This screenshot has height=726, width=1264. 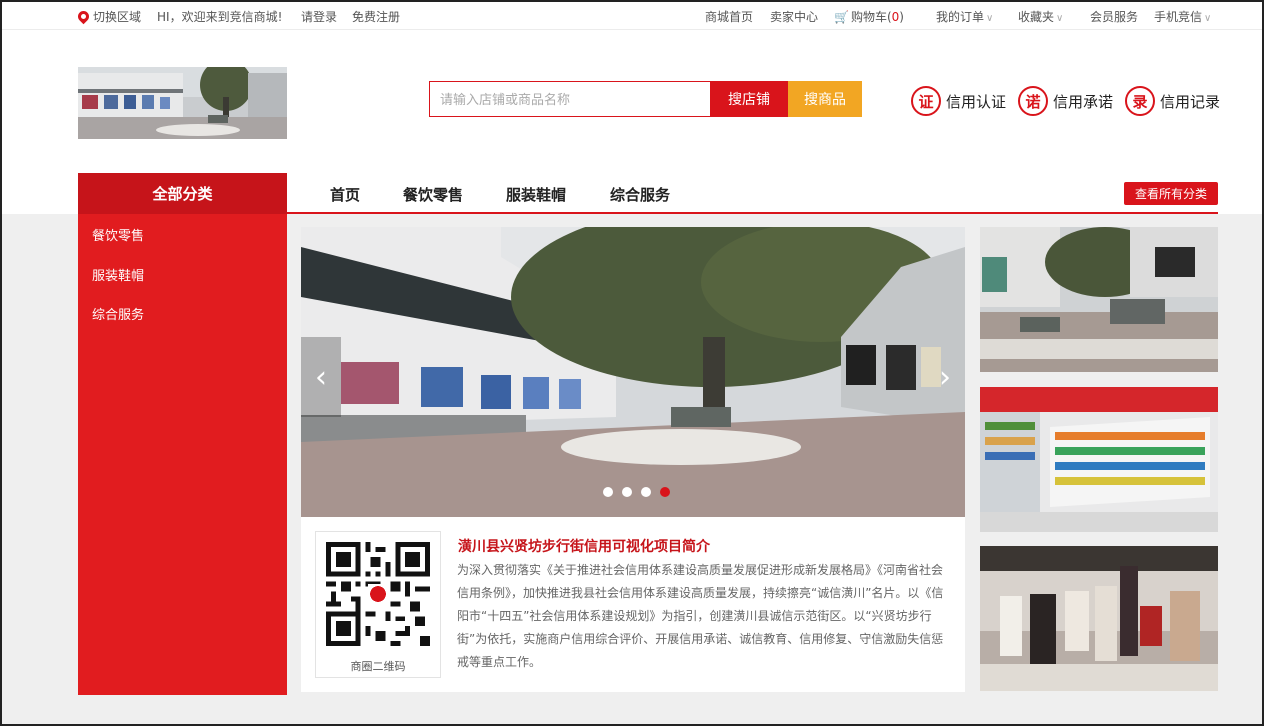 What do you see at coordinates (378, 594) in the screenshot?
I see `qr-code-icon` at bounding box center [378, 594].